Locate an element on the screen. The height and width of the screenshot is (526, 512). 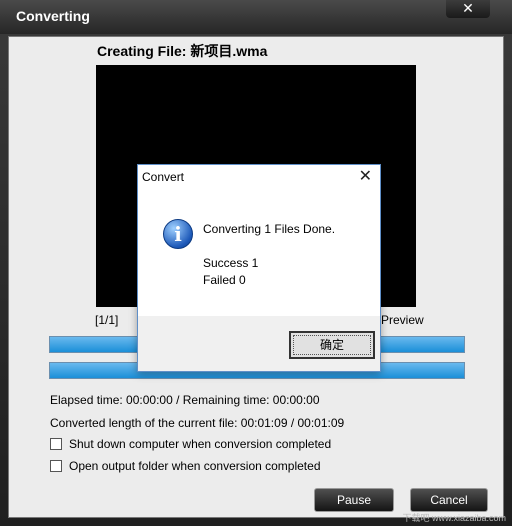
shutdown-checkbox is located at coordinates (56, 444).